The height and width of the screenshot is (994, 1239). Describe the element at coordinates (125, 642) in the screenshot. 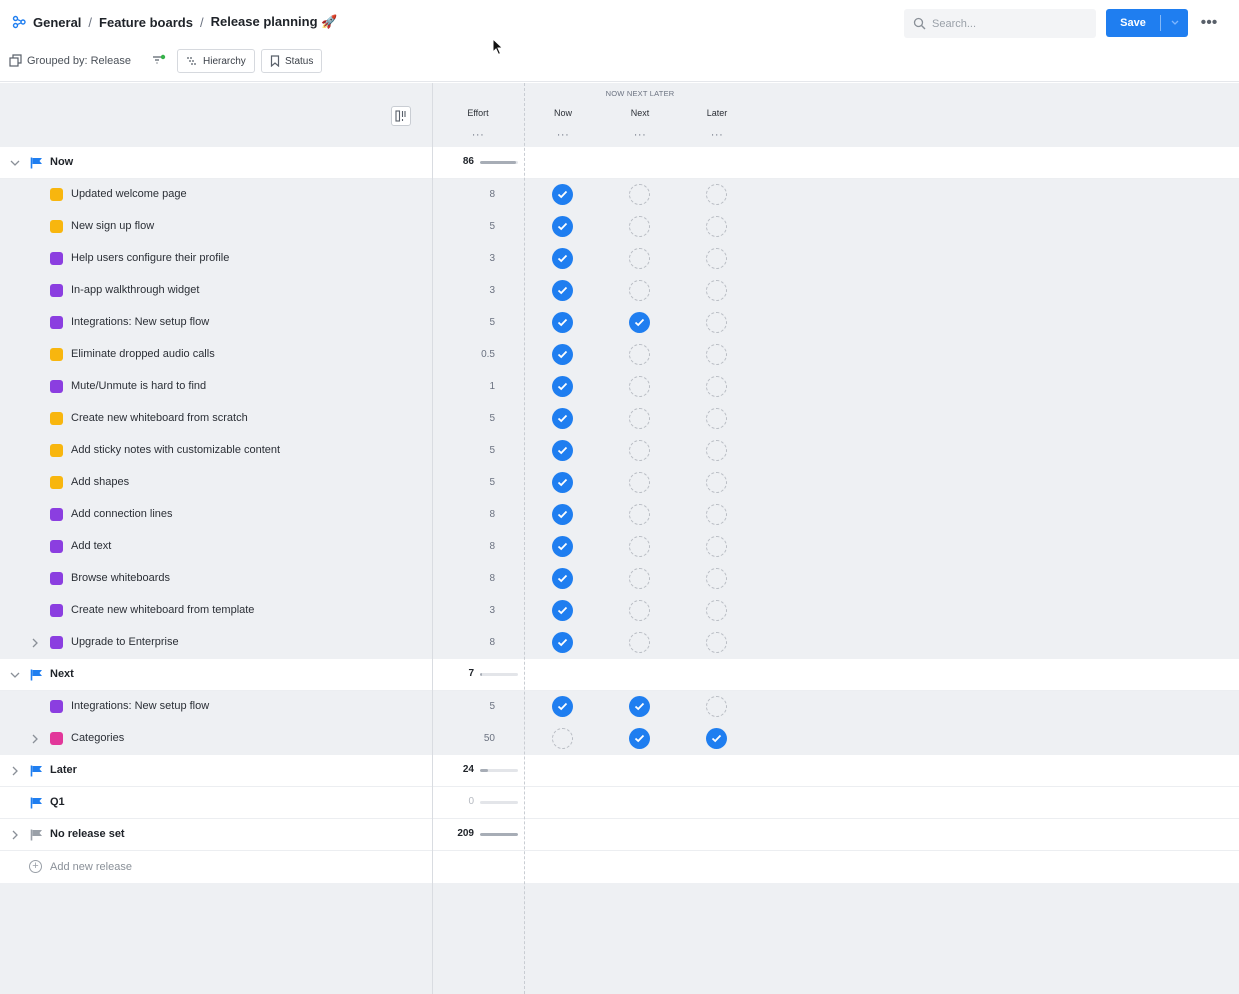

I see `feature-name: Upgrade to Enterprise` at that location.